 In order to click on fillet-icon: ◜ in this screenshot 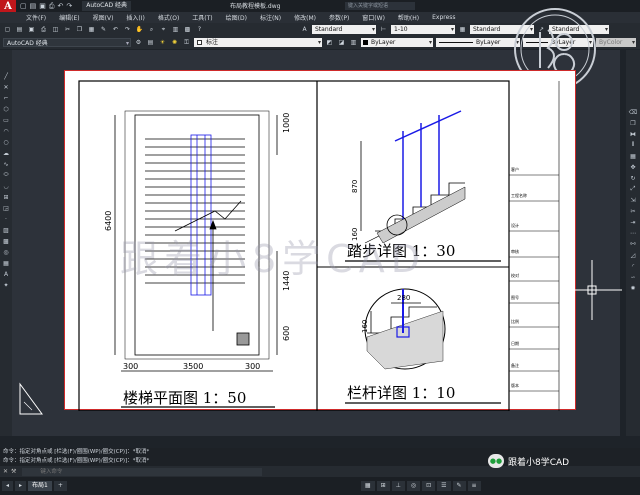, I will do `click(633, 266)`.